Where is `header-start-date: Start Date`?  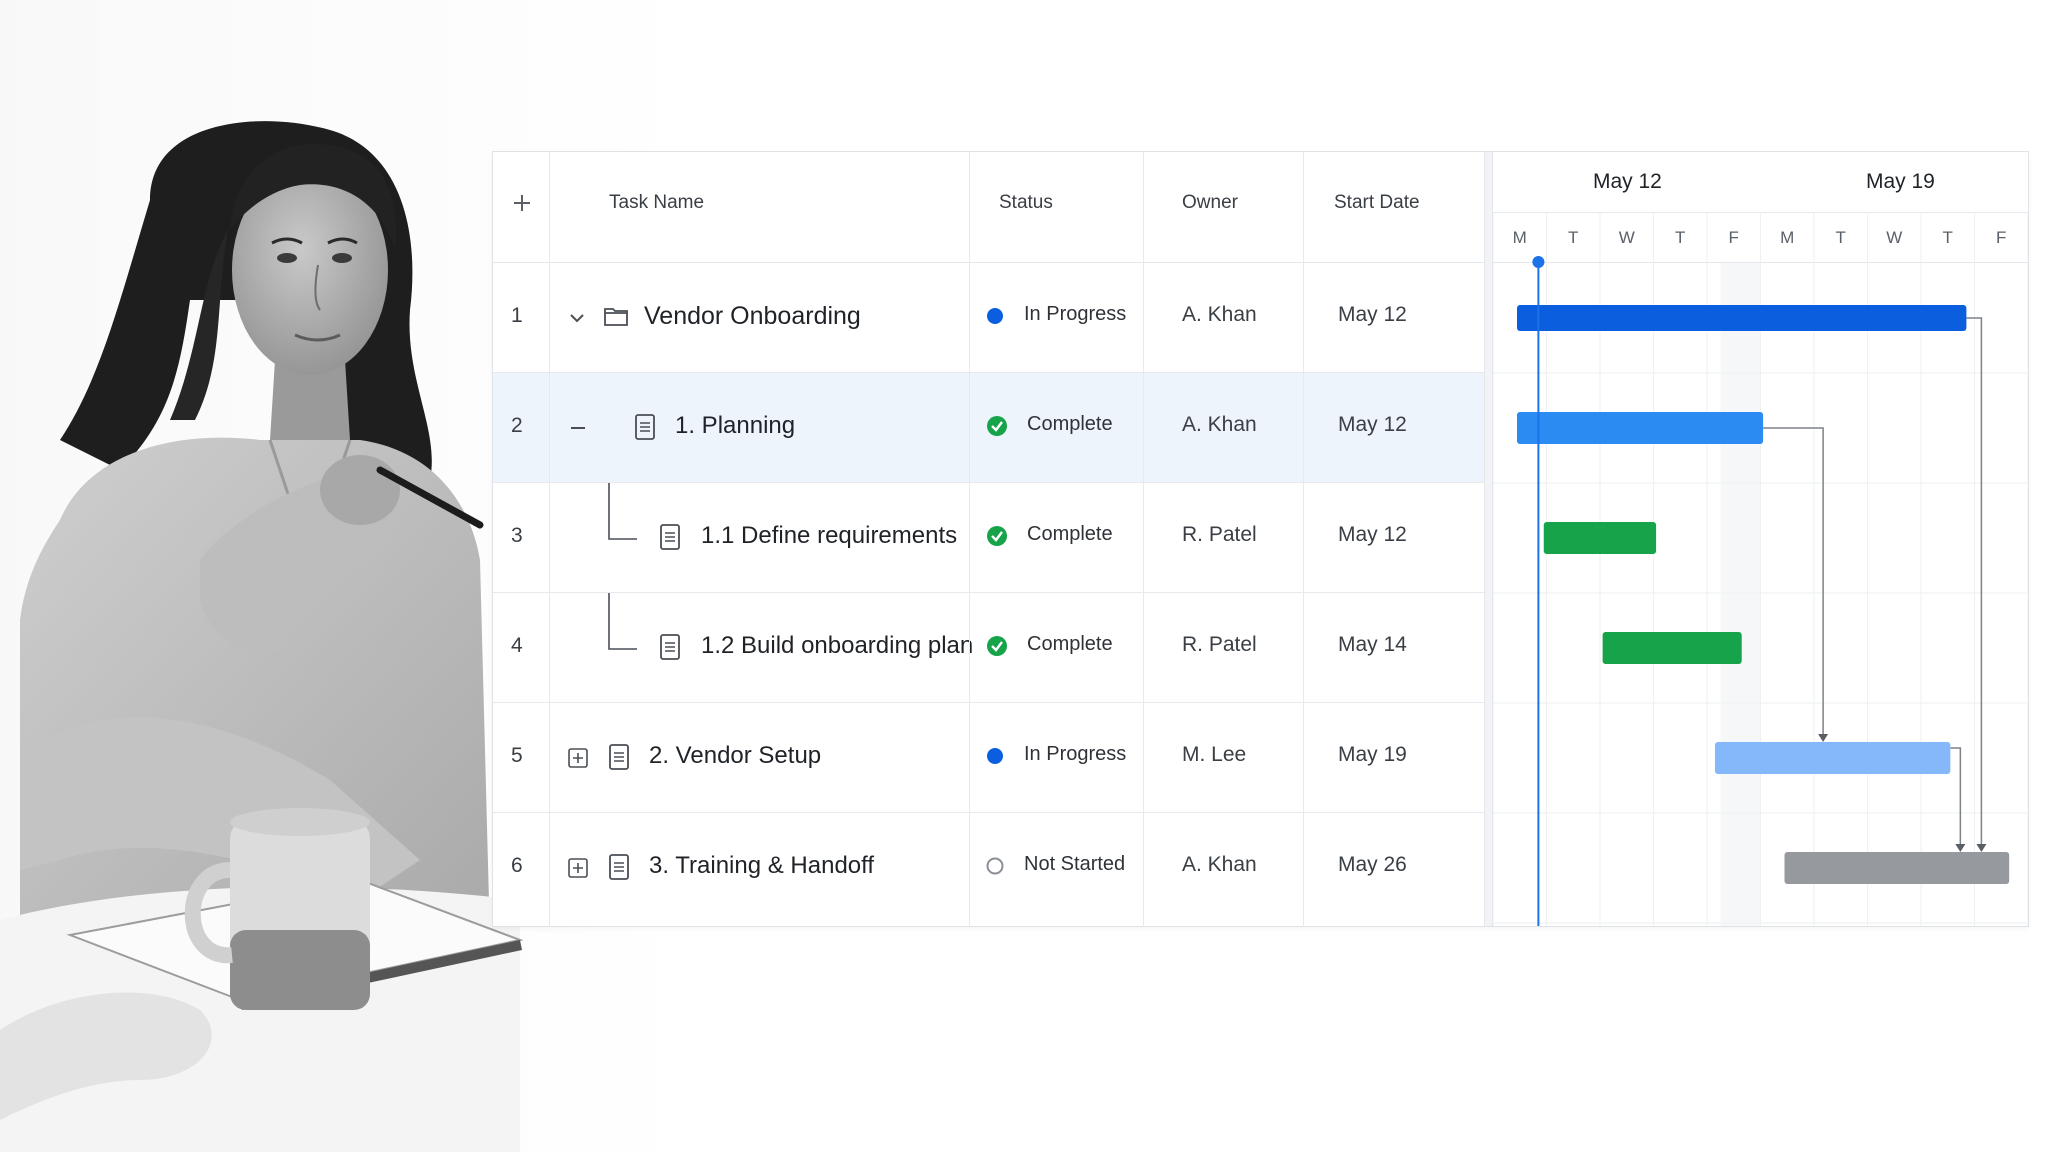 header-start-date: Start Date is located at coordinates (1377, 203).